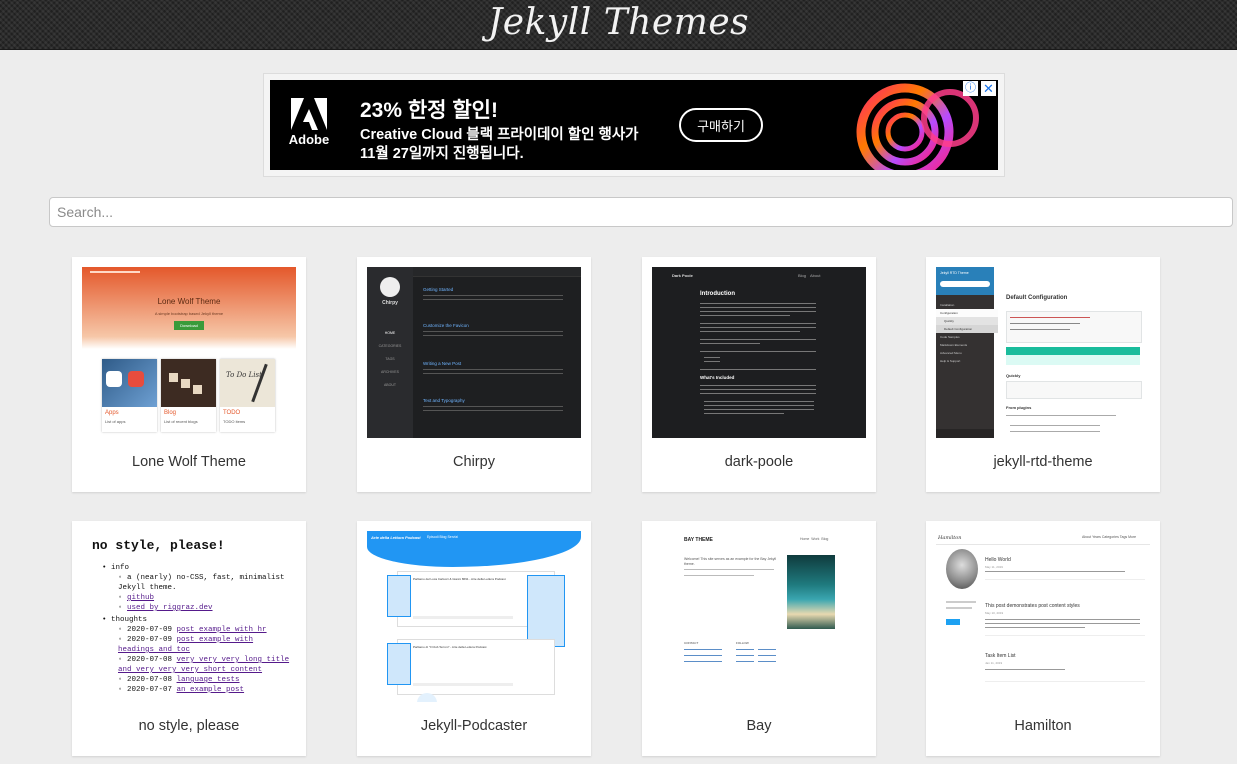 The height and width of the screenshot is (764, 1237). What do you see at coordinates (759, 462) in the screenshot?
I see `theme-name: dark-poole` at bounding box center [759, 462].